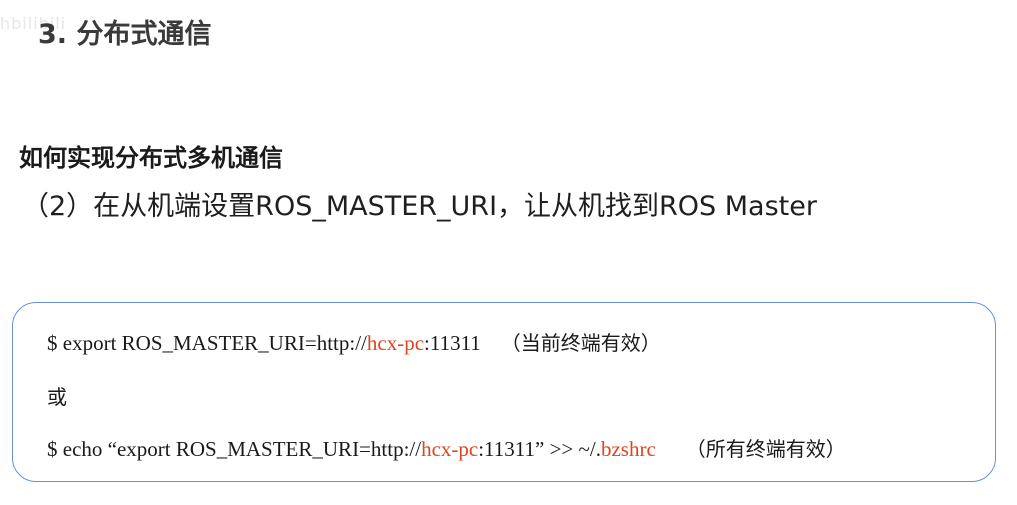 The height and width of the screenshot is (505, 1017). What do you see at coordinates (539, 449) in the screenshot?
I see `command-redirect: :11311” >> ~/.` at bounding box center [539, 449].